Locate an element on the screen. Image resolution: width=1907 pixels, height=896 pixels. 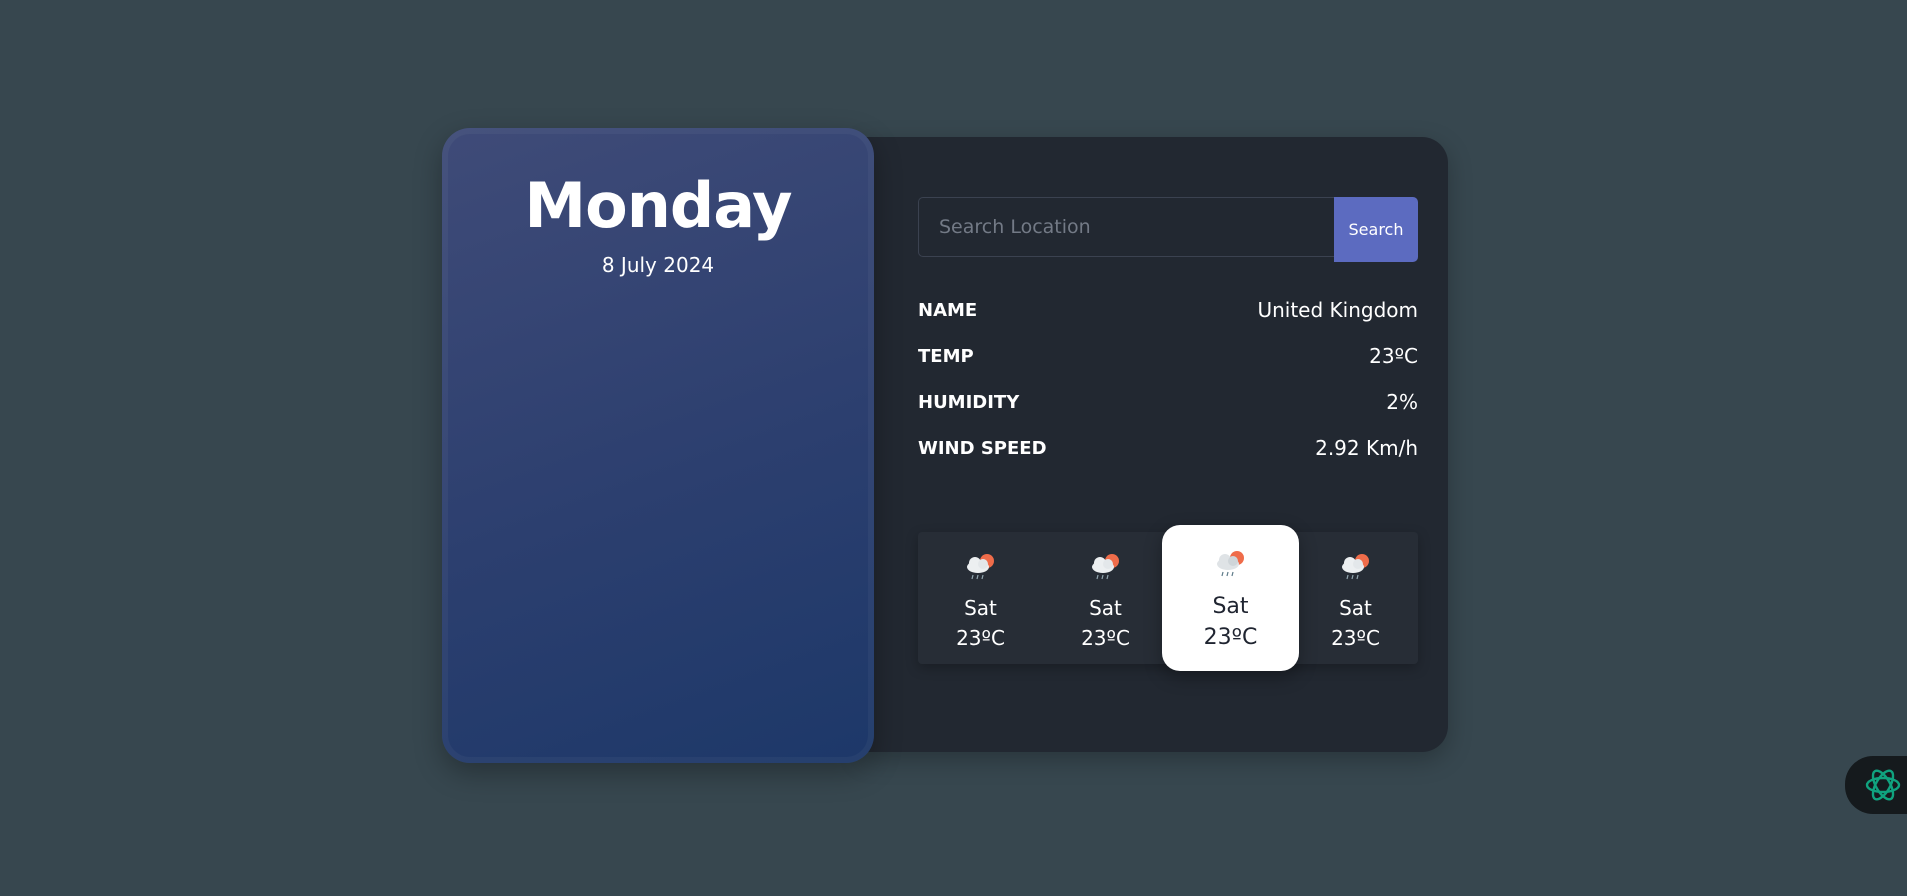
openai-logo-icon is located at coordinates (1883, 785).